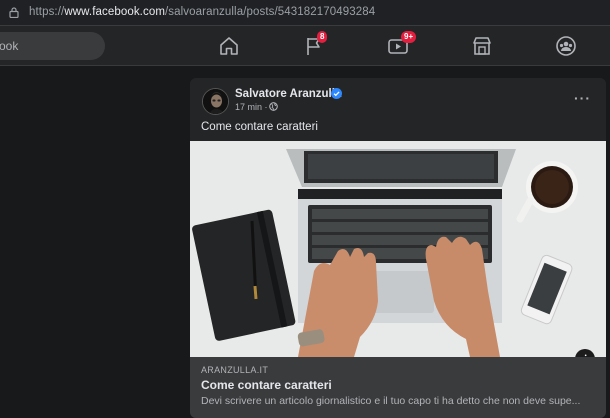 This screenshot has width=610, height=418. Describe the element at coordinates (14, 12) in the screenshot. I see `lock-icon` at that location.